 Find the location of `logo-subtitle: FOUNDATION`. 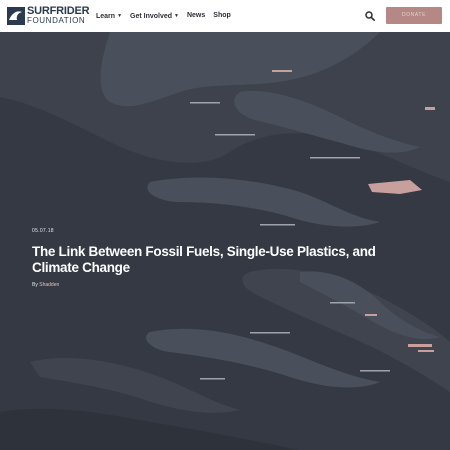

logo-subtitle: FOUNDATION is located at coordinates (56, 20).